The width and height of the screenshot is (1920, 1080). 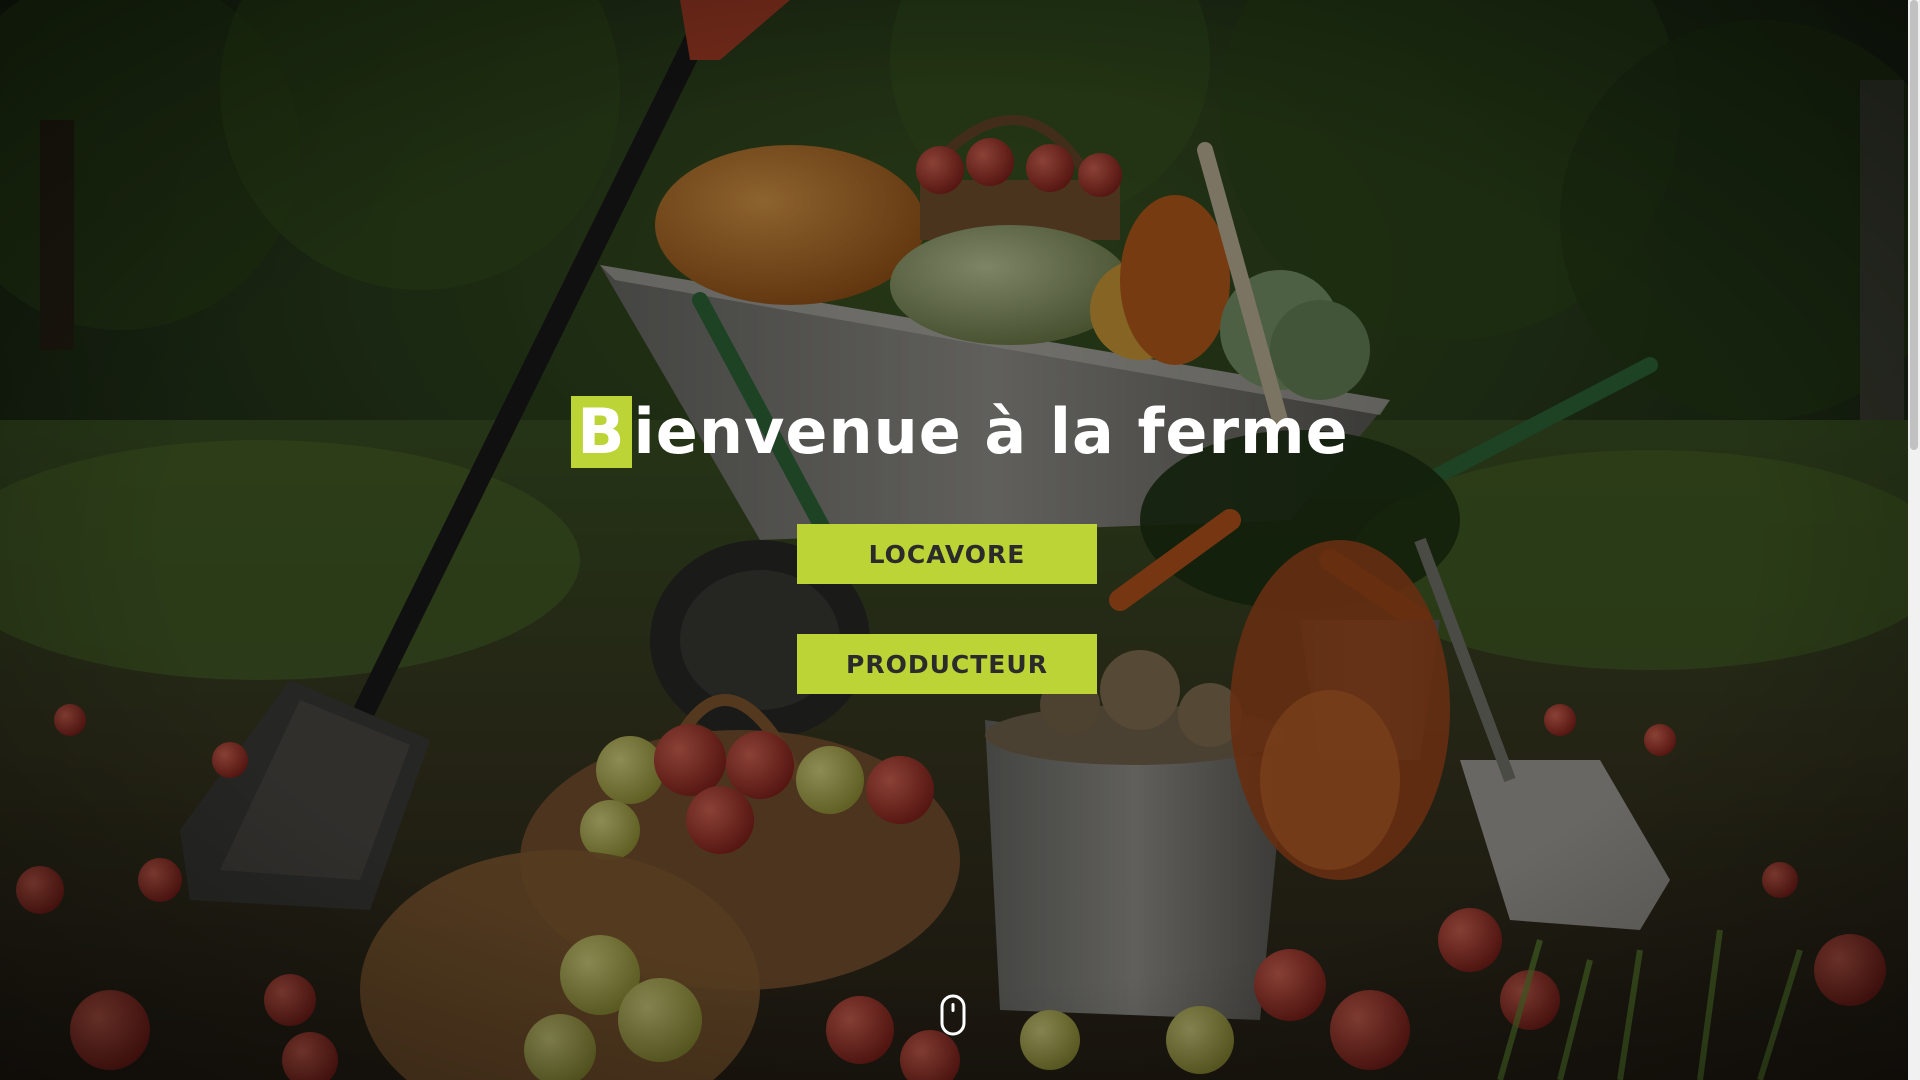 What do you see at coordinates (1914, 225) in the screenshot?
I see `scrollbar-thumb` at bounding box center [1914, 225].